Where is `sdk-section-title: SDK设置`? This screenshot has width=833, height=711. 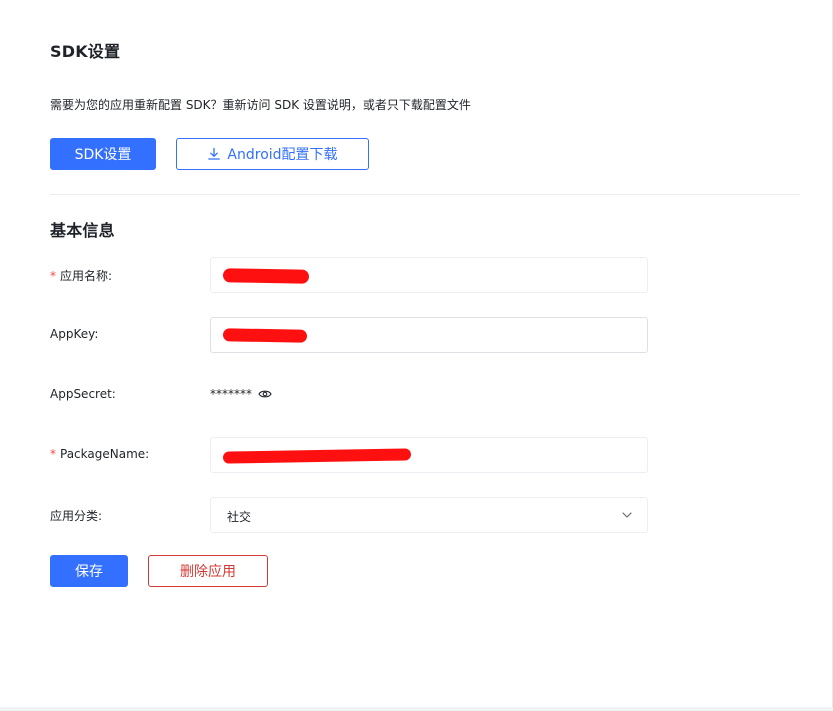
sdk-section-title: SDK设置 is located at coordinates (85, 51).